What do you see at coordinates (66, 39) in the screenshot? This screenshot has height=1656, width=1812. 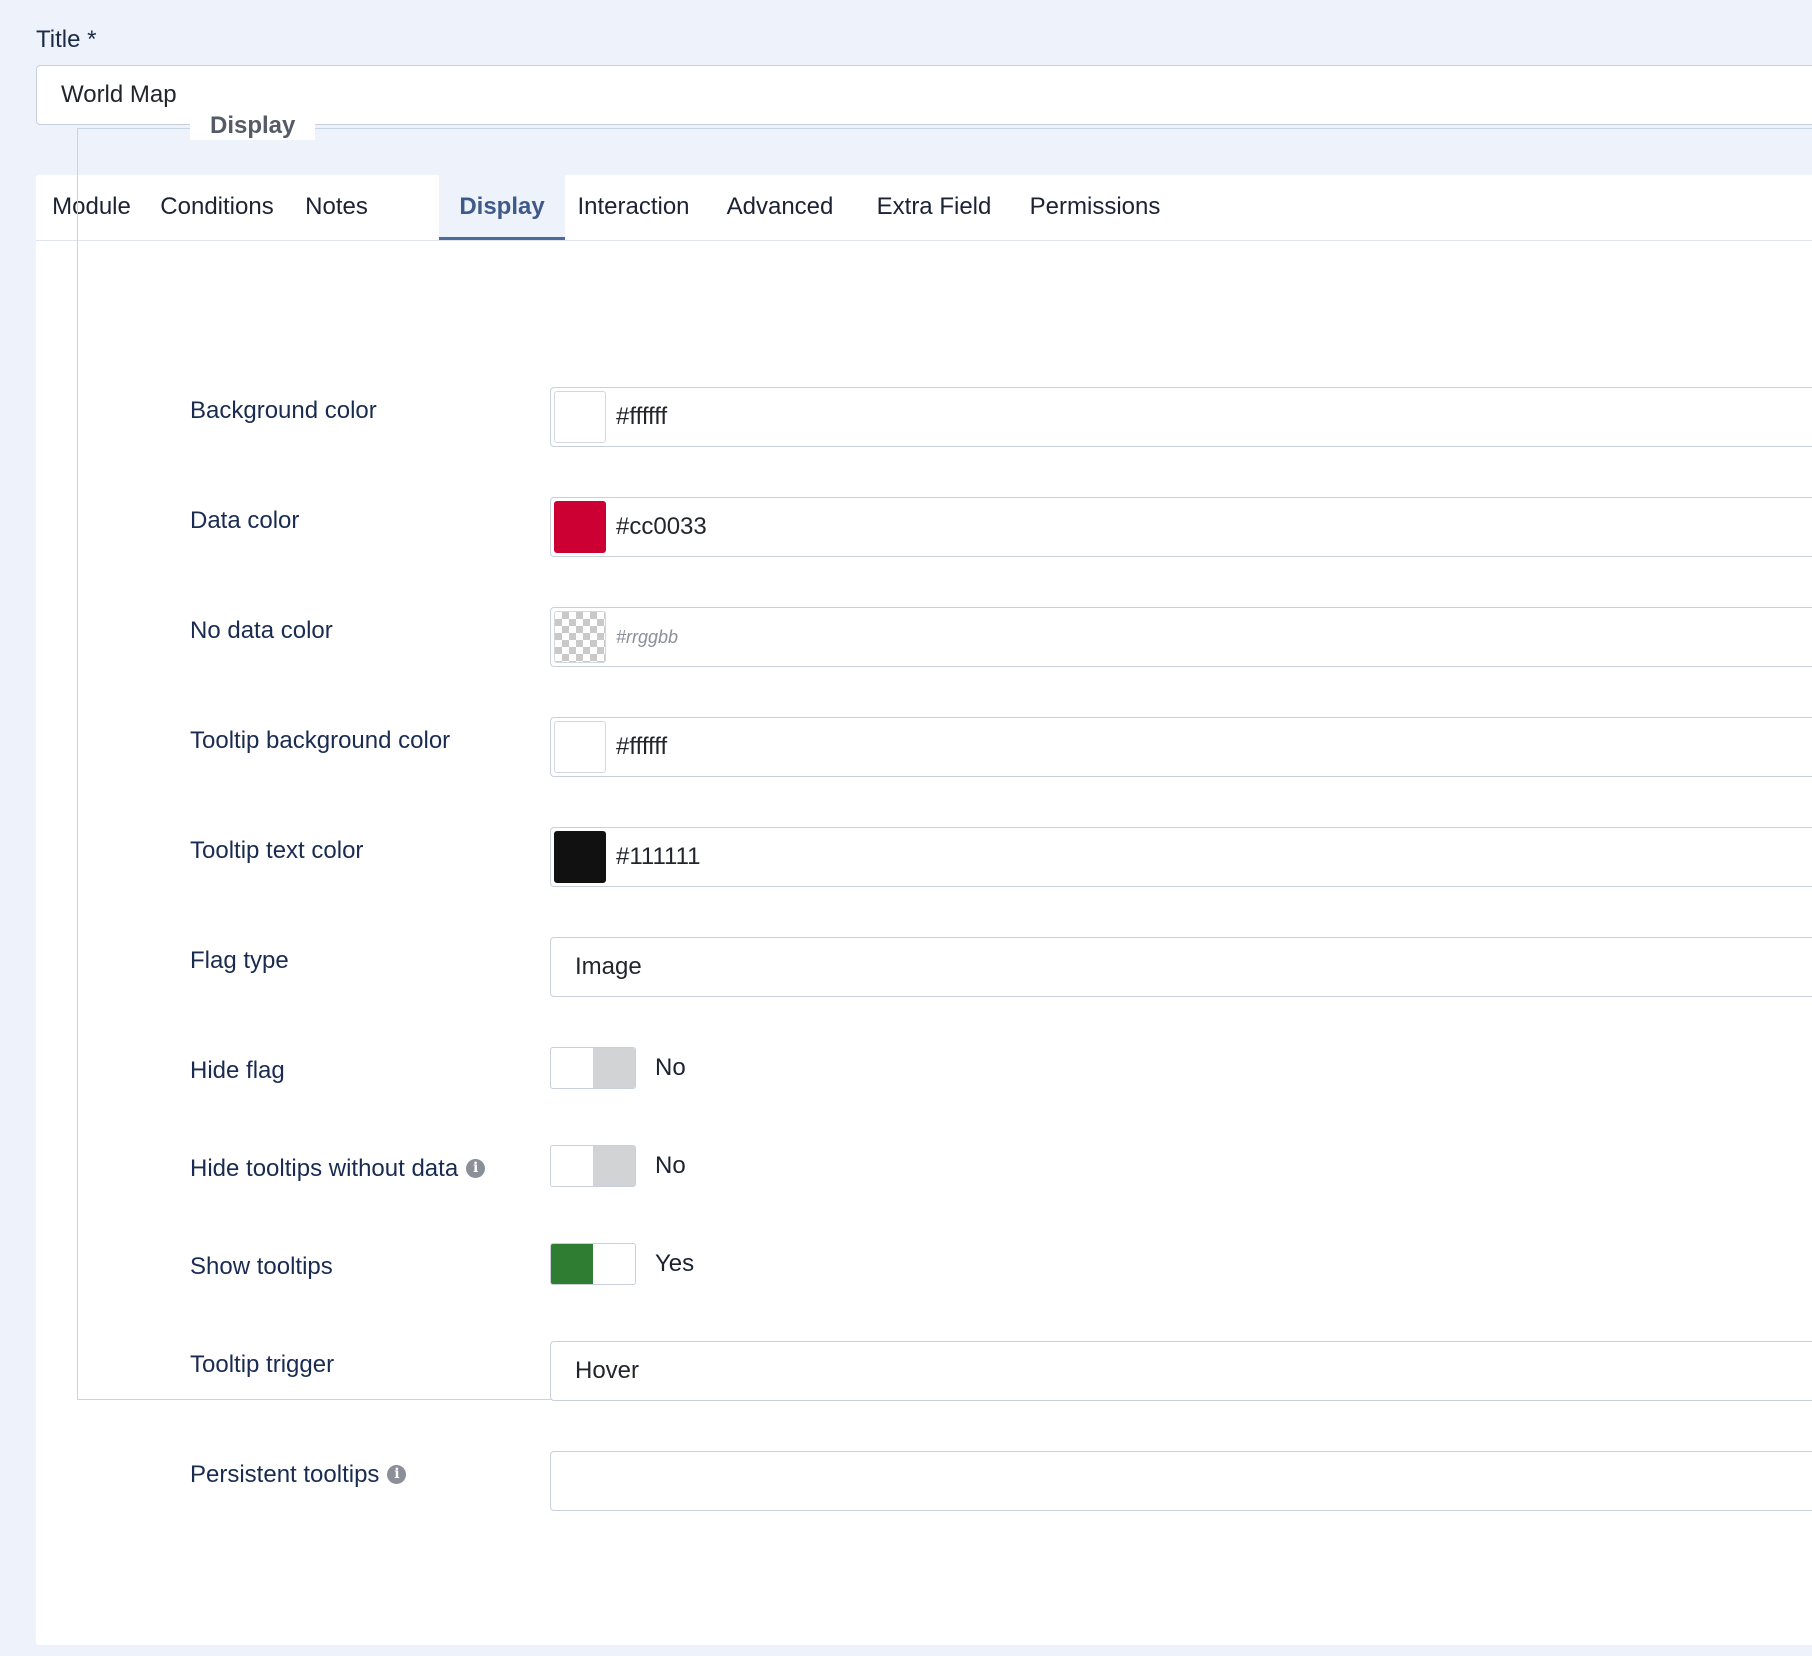 I see `title-label: Title *` at bounding box center [66, 39].